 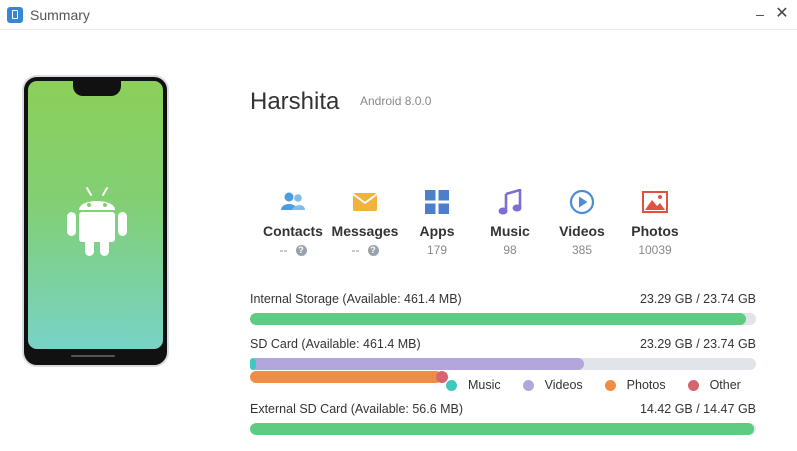 What do you see at coordinates (510, 231) in the screenshot?
I see `stat-label: Music` at bounding box center [510, 231].